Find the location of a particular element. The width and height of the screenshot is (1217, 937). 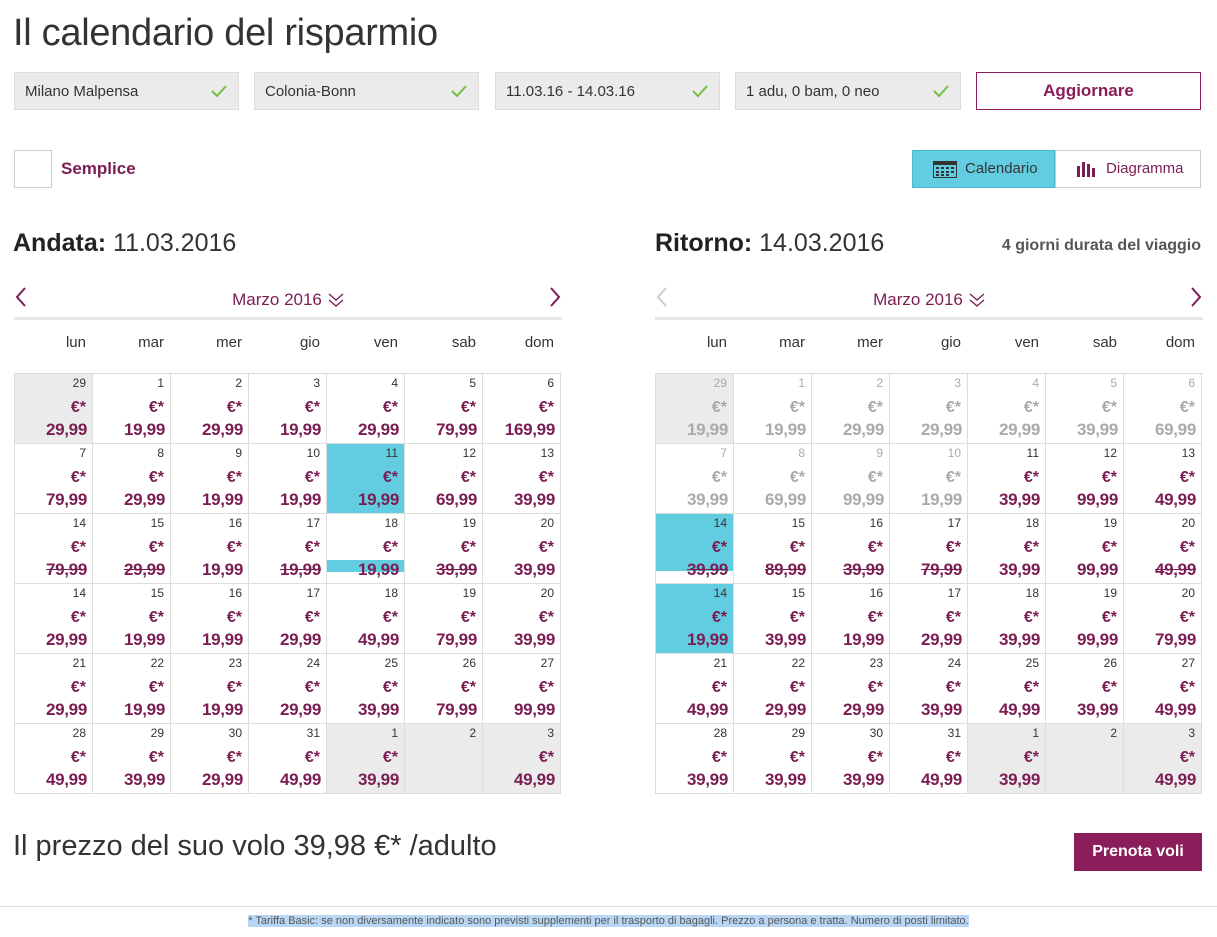

calendar-day-cell: 25 €* 49,99 is located at coordinates (1007, 689).